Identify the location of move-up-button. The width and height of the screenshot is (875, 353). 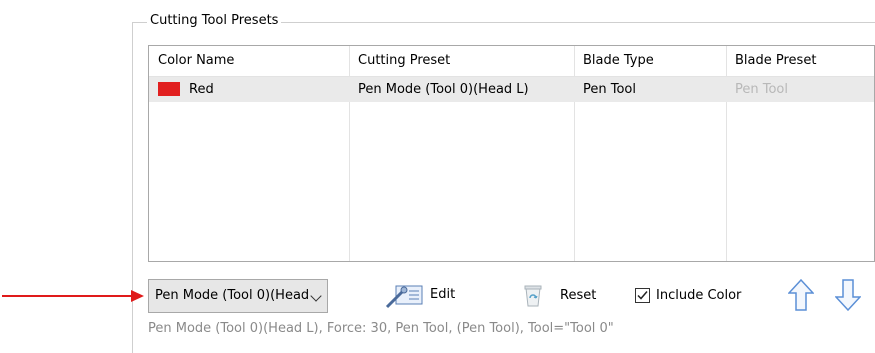
(801, 296).